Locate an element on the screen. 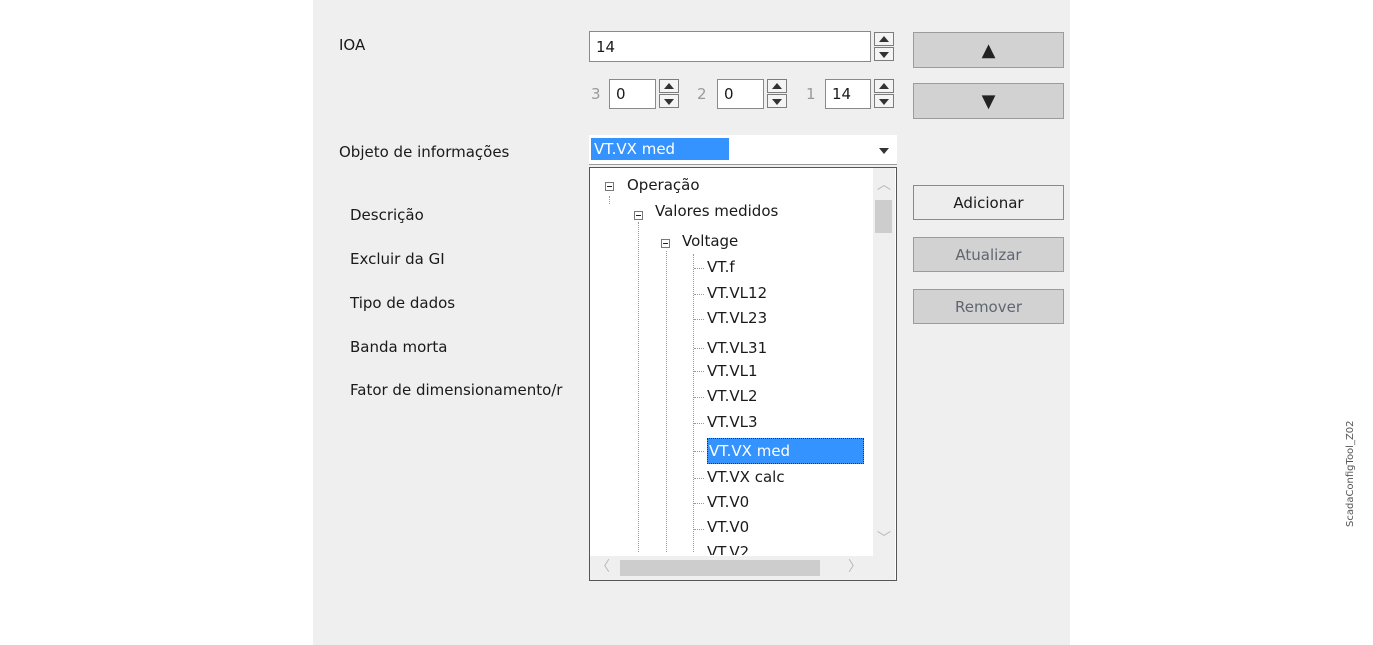 The width and height of the screenshot is (1373, 645). tree-leaf: VT.VL2 is located at coordinates (732, 396).